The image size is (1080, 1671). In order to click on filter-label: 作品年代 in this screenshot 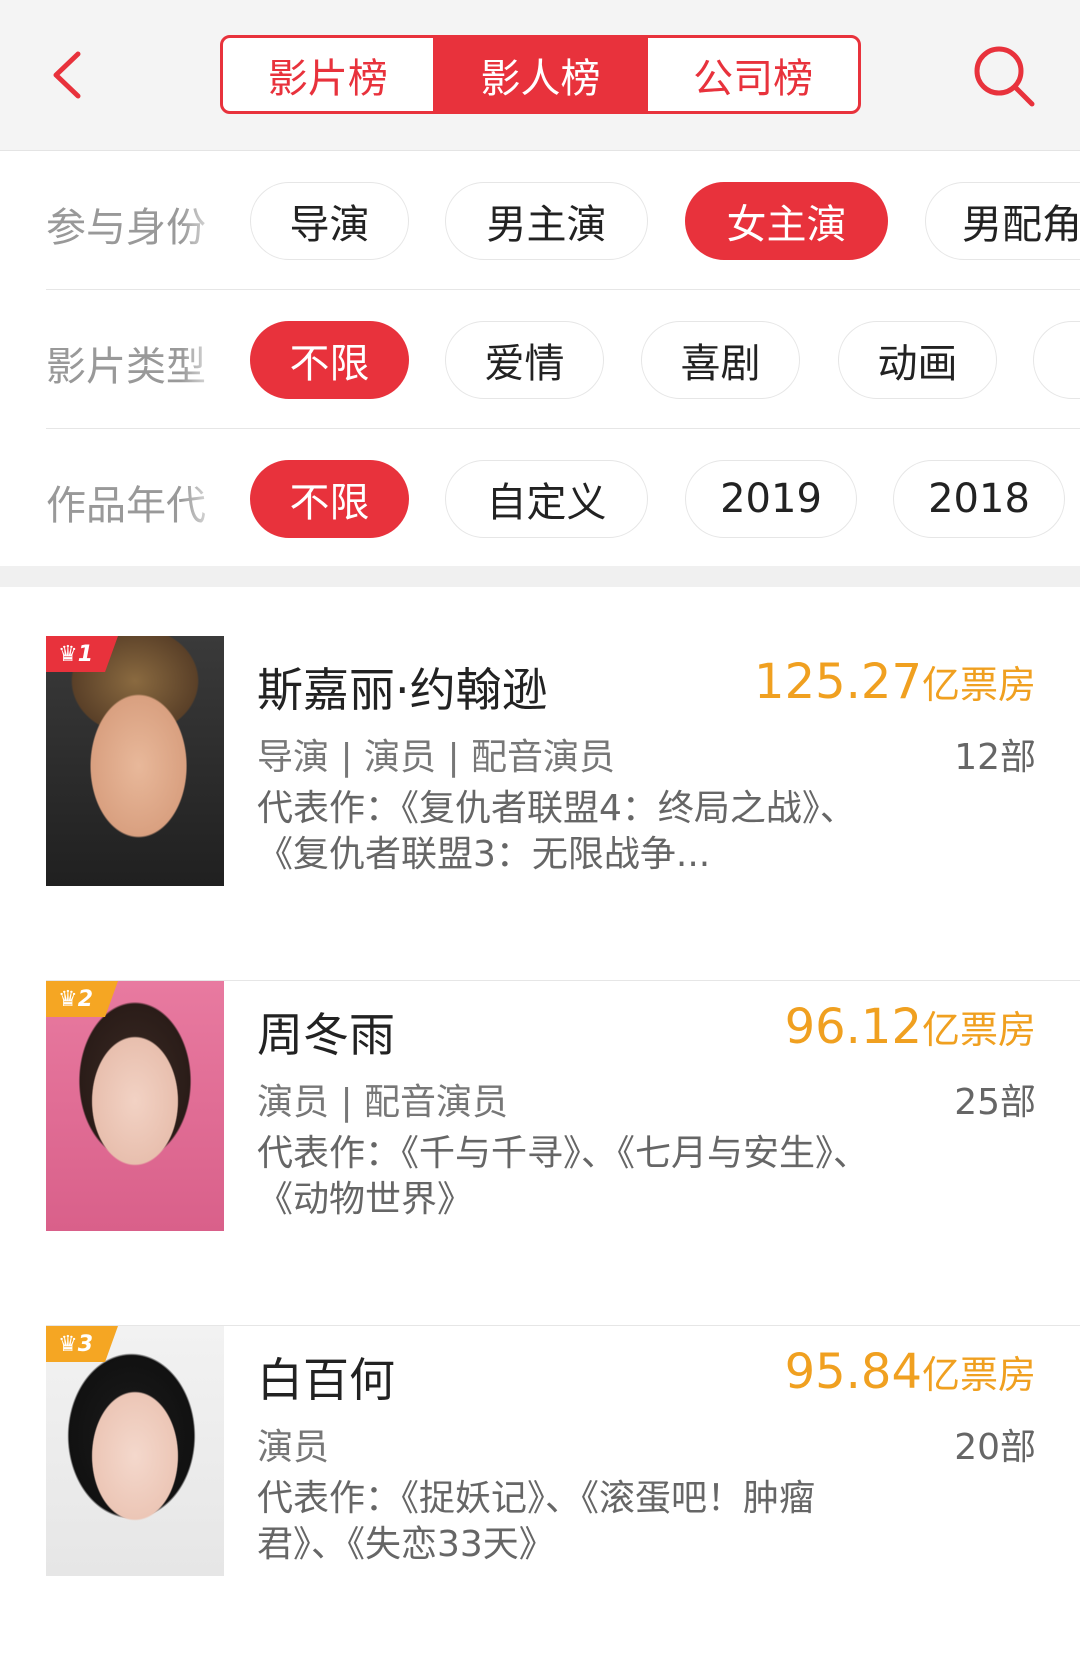, I will do `click(126, 506)`.